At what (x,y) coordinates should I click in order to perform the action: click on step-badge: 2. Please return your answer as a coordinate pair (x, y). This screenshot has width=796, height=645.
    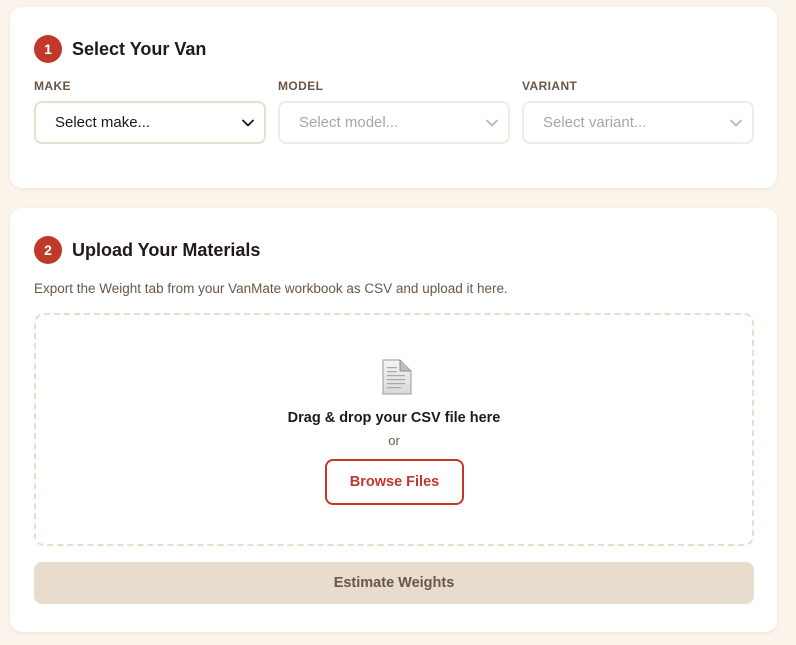
    Looking at the image, I should click on (48, 250).